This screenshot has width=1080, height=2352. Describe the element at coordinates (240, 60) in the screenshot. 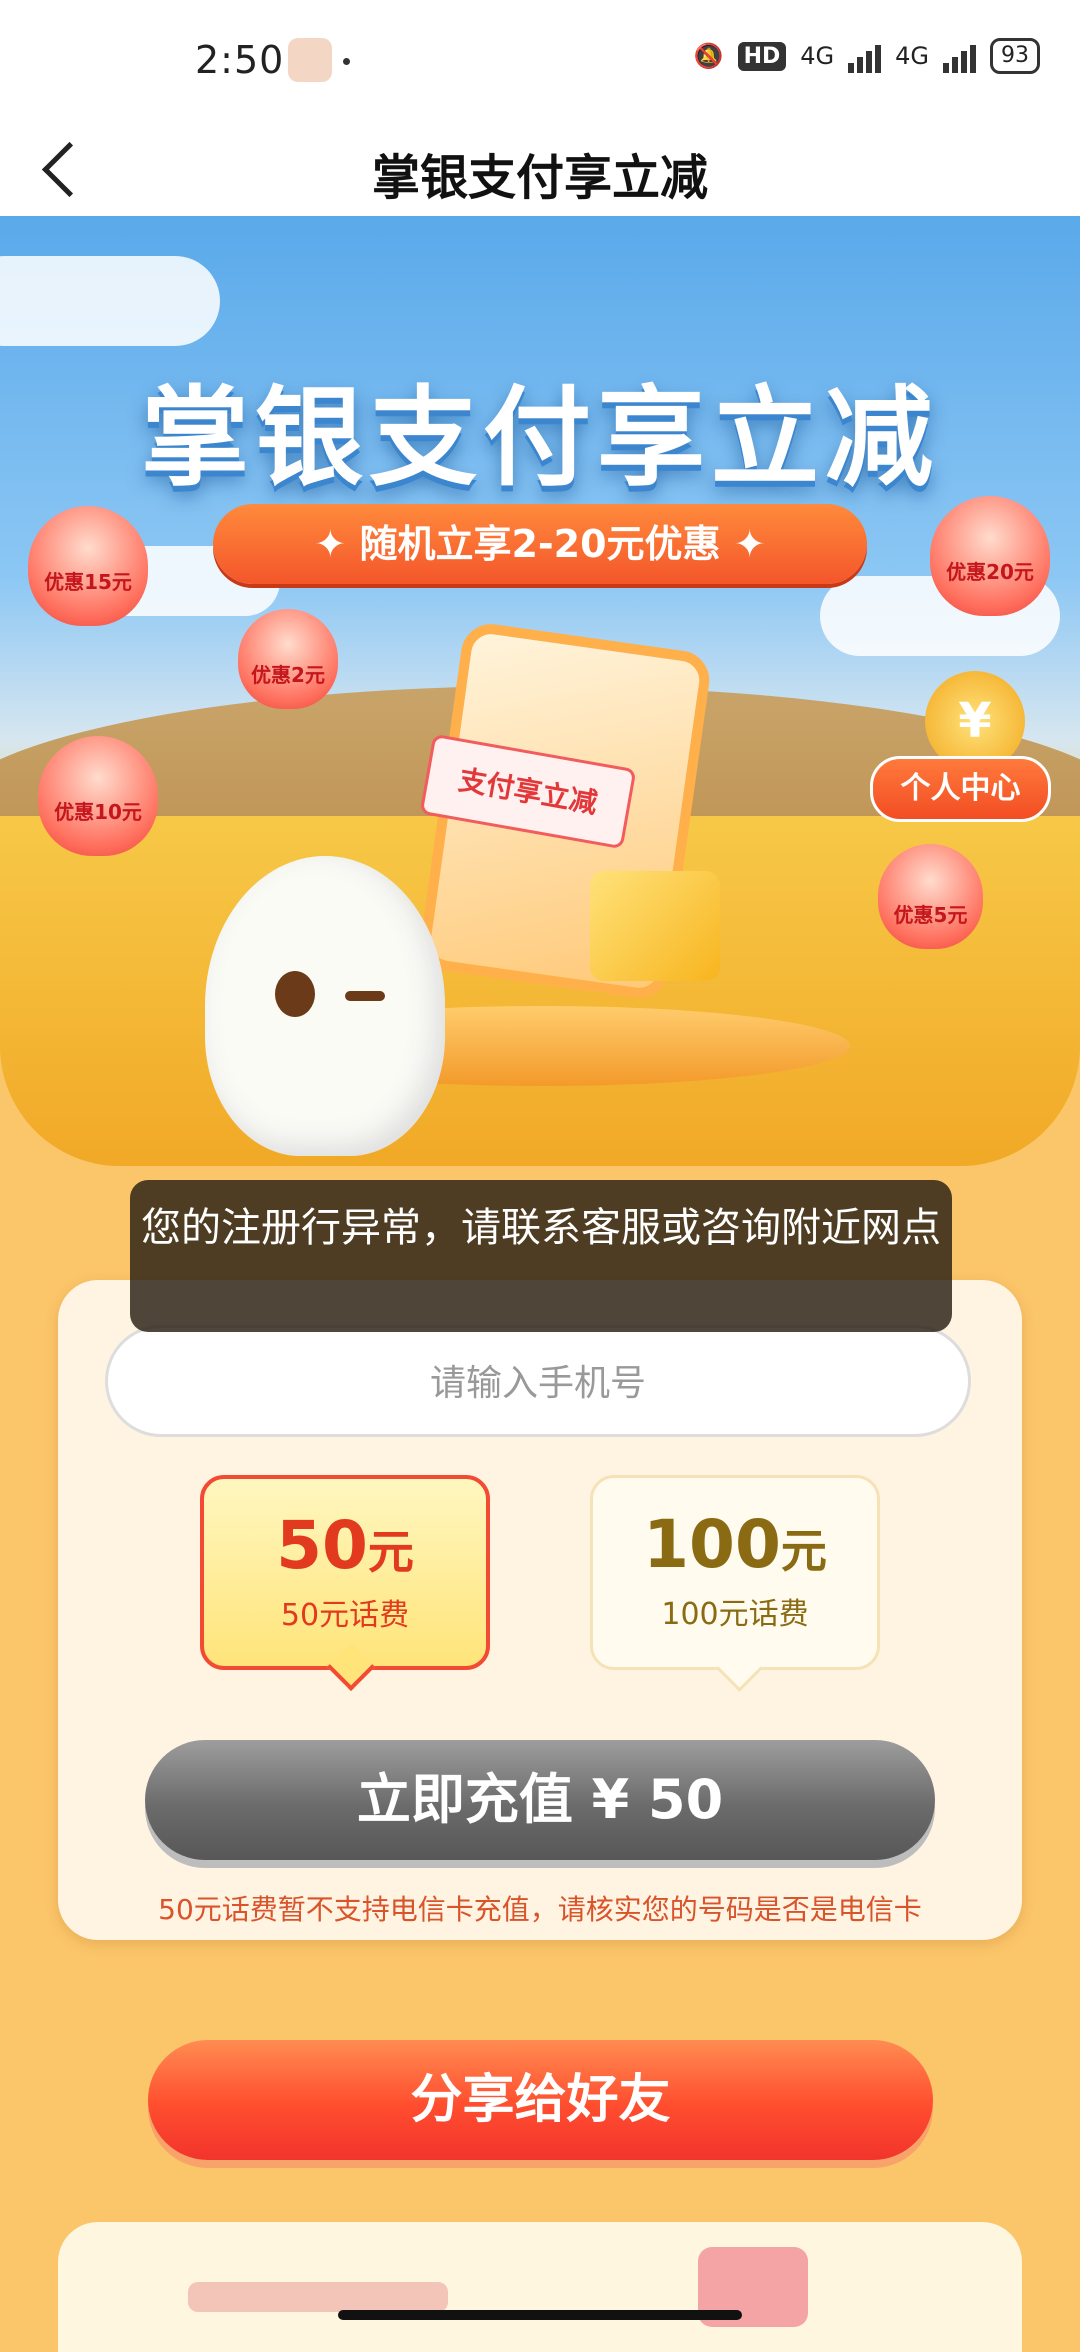

I see `status-time: 2:50` at that location.